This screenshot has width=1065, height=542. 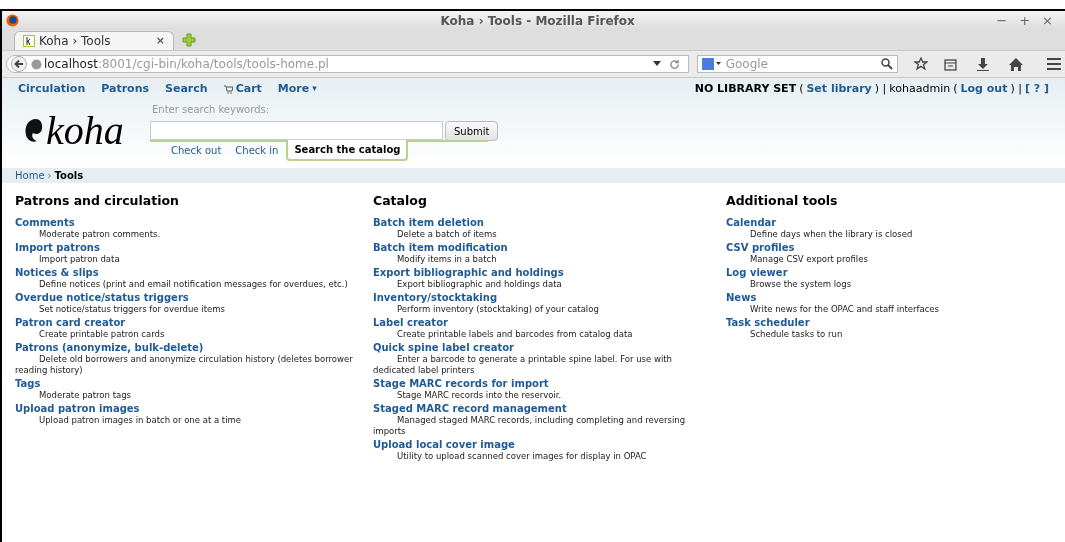 I want to click on download-icon, so click(x=983, y=64).